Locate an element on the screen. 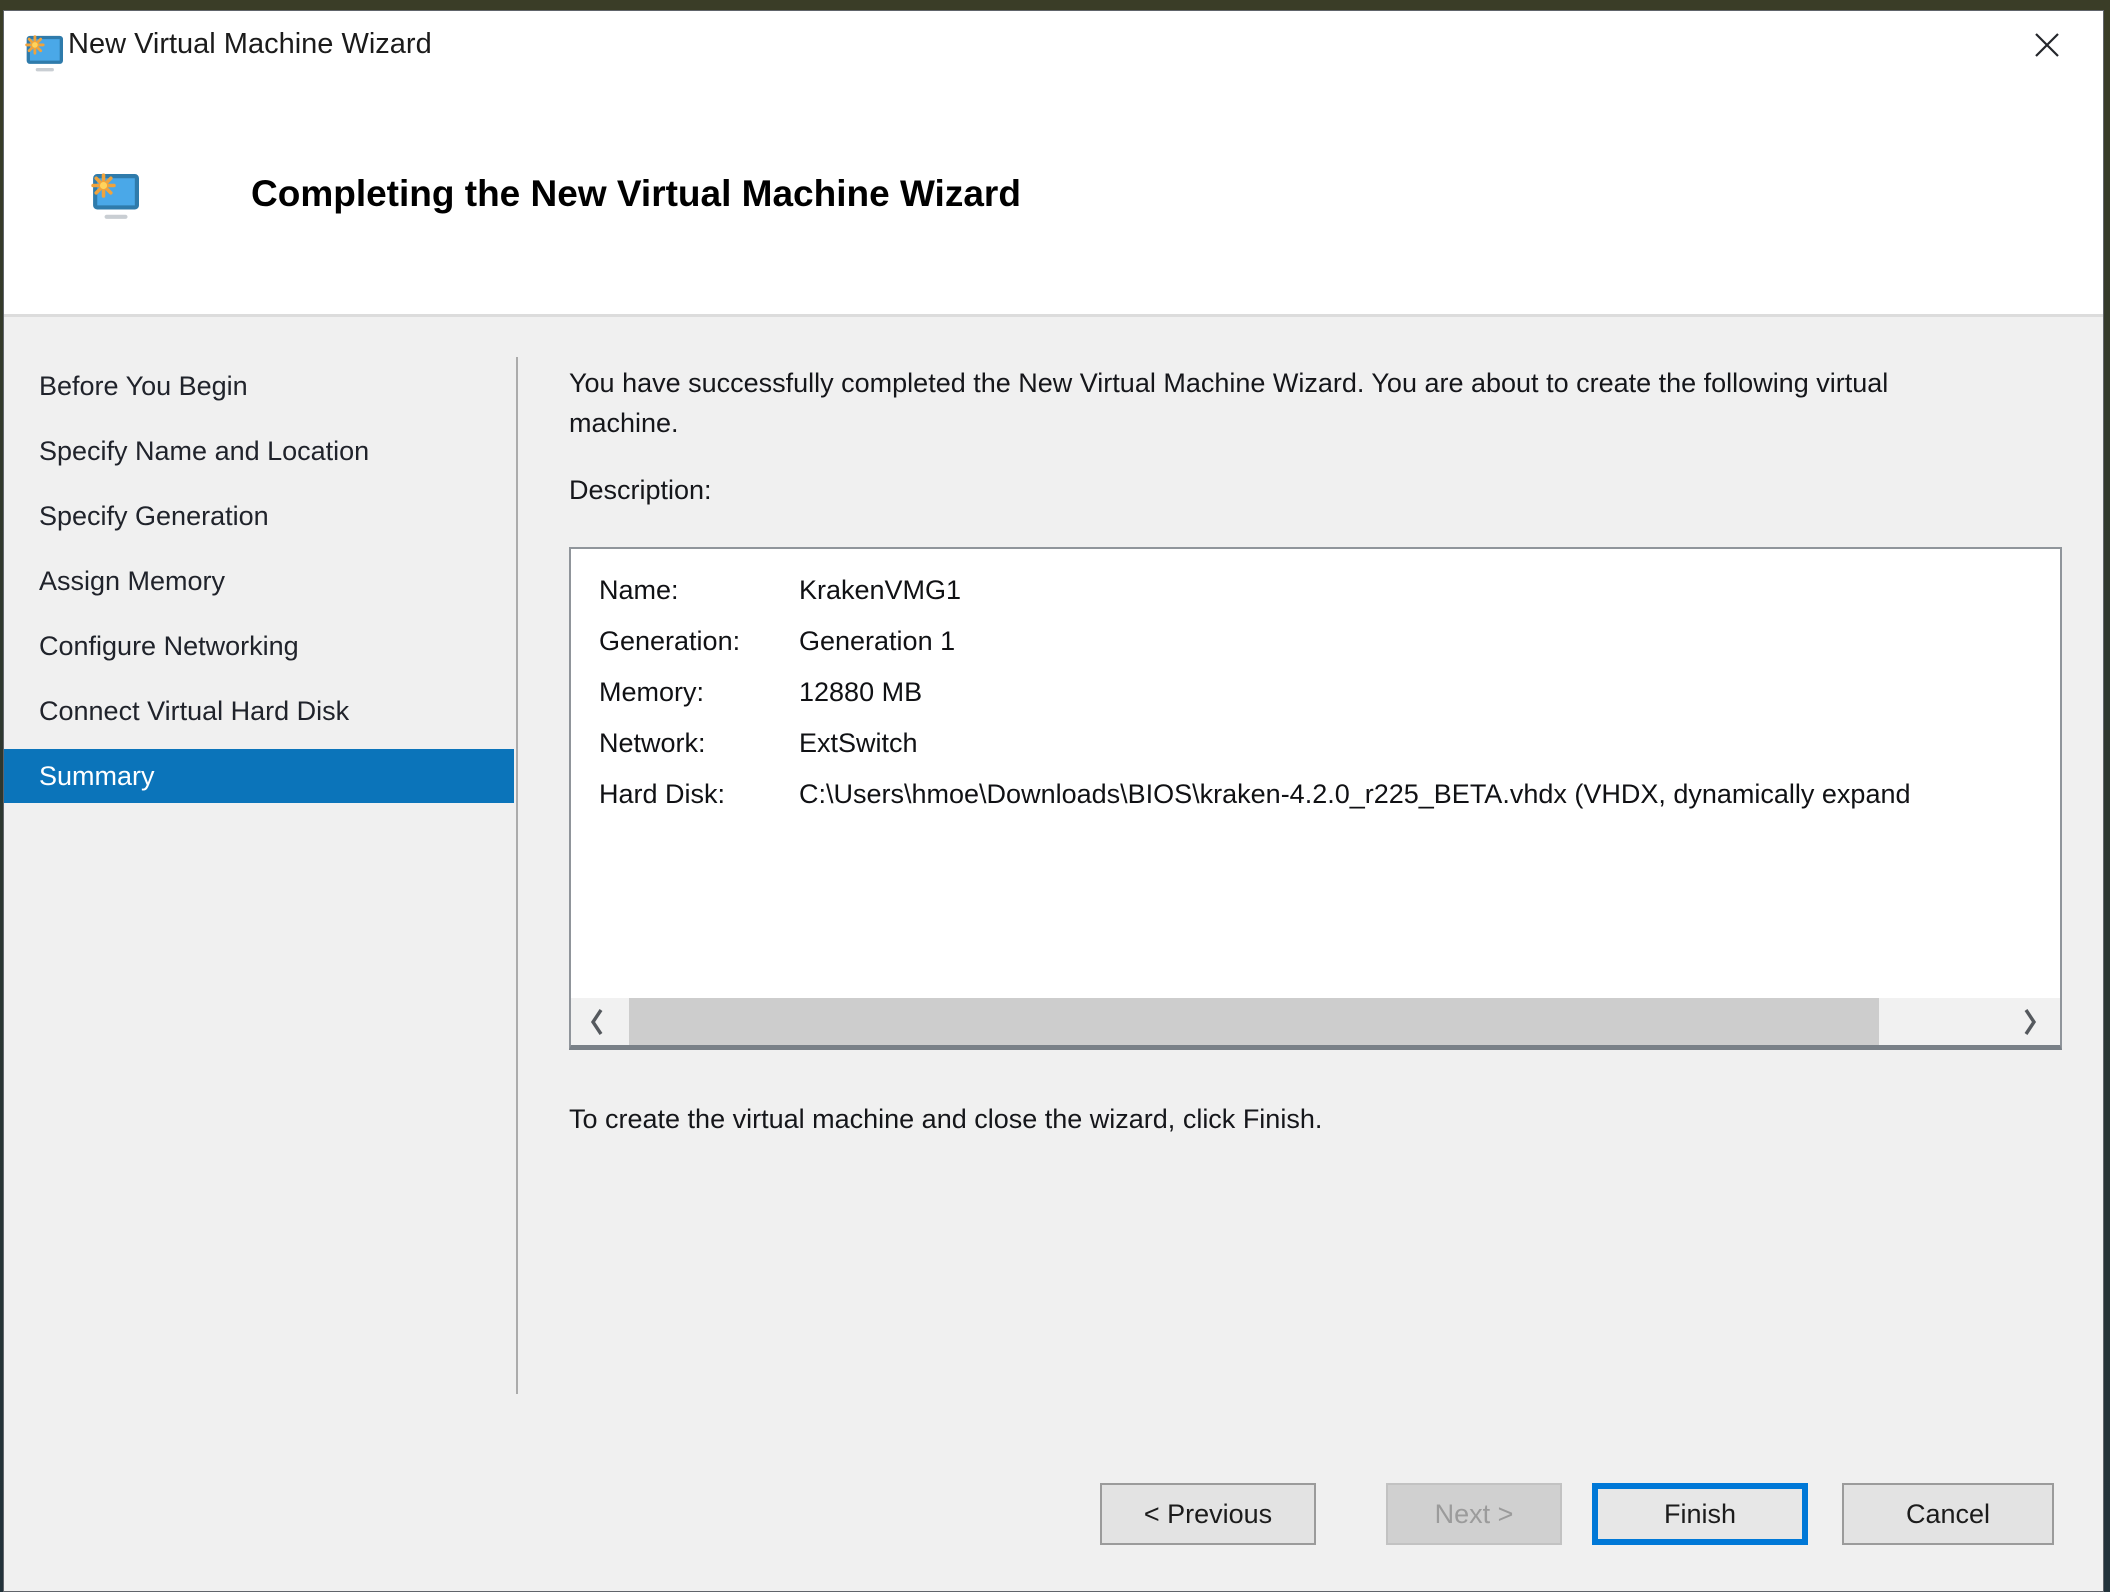 The height and width of the screenshot is (1592, 2110). row-label: Generation: is located at coordinates (670, 641).